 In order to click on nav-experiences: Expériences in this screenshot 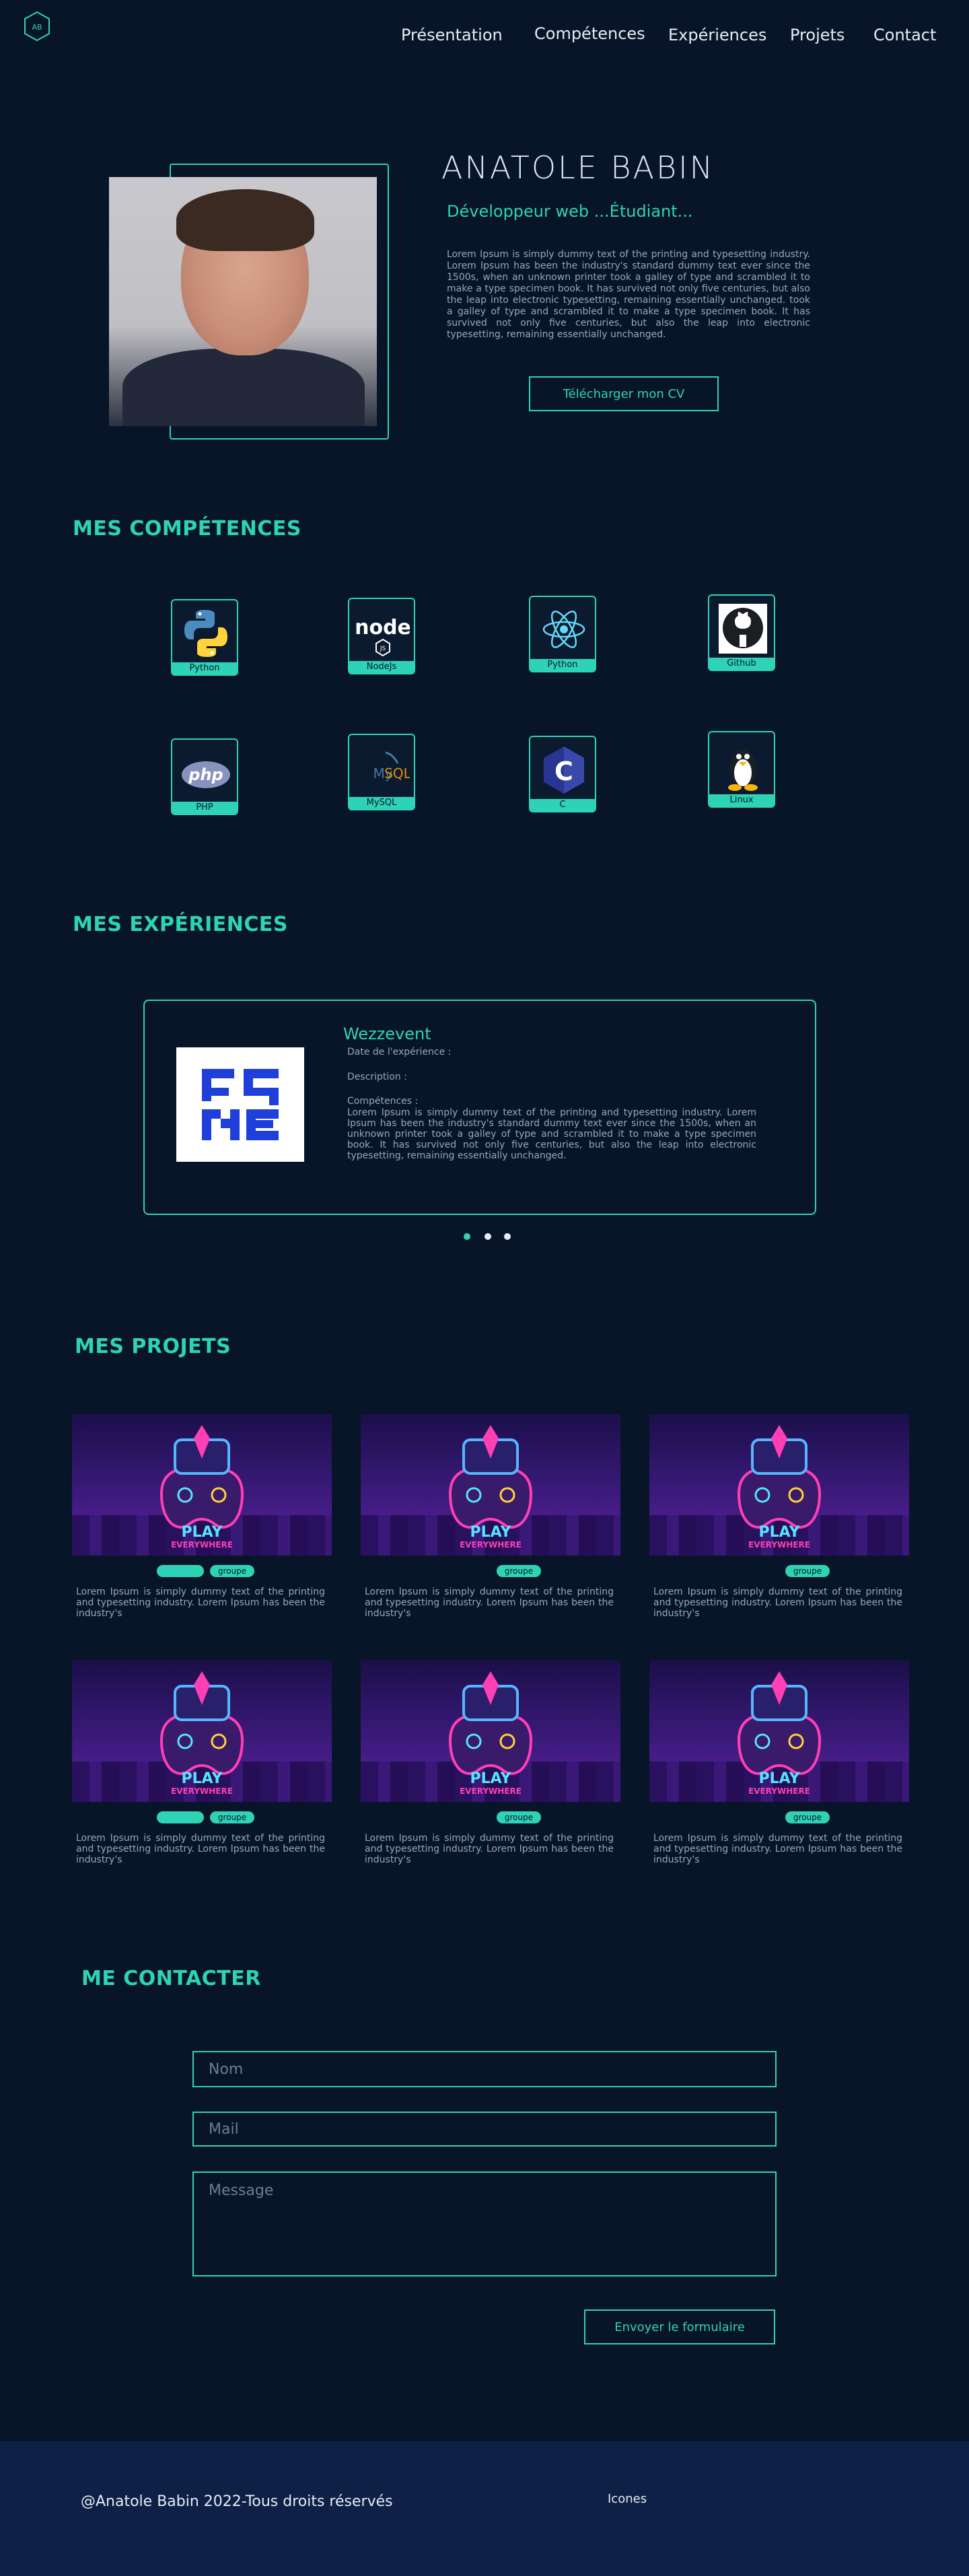, I will do `click(717, 35)`.